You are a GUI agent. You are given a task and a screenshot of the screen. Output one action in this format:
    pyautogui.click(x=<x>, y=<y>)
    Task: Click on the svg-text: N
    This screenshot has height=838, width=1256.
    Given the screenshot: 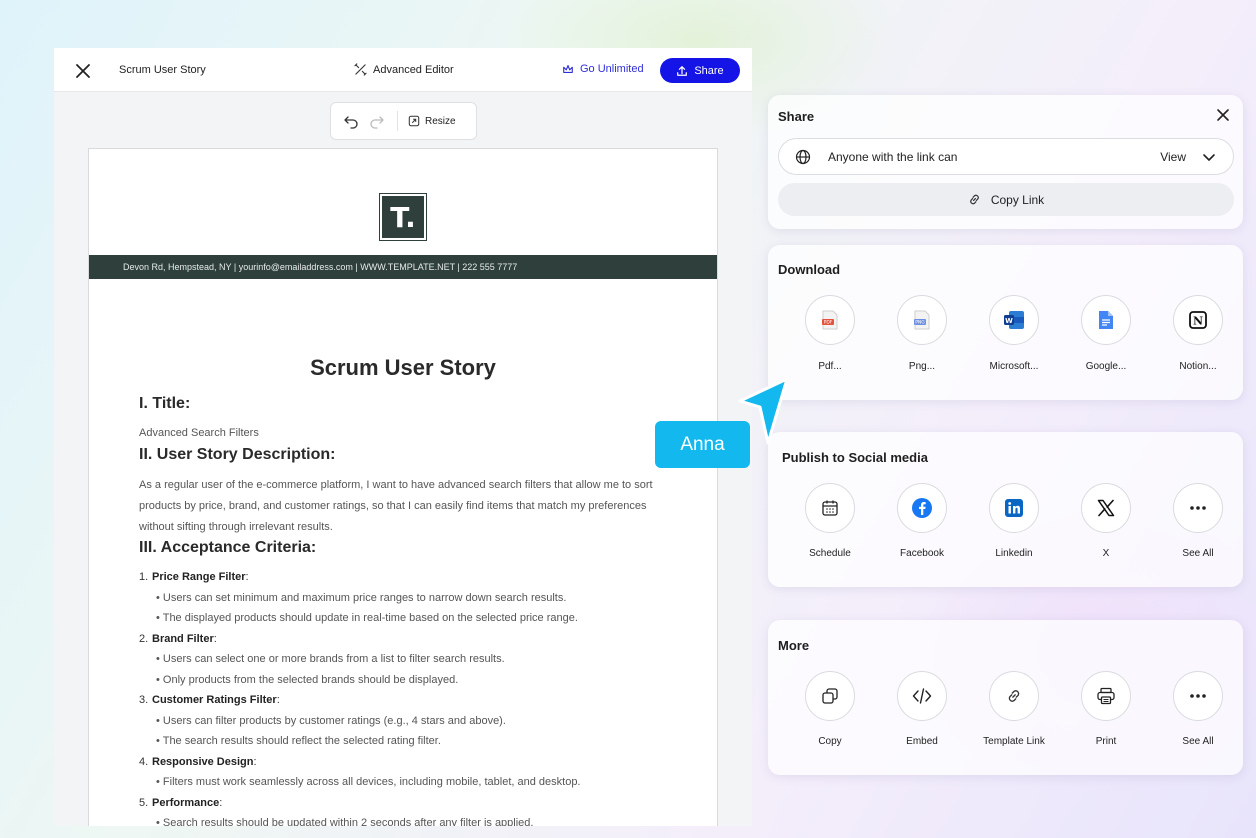 What is the action you would take?
    pyautogui.click(x=1198, y=321)
    